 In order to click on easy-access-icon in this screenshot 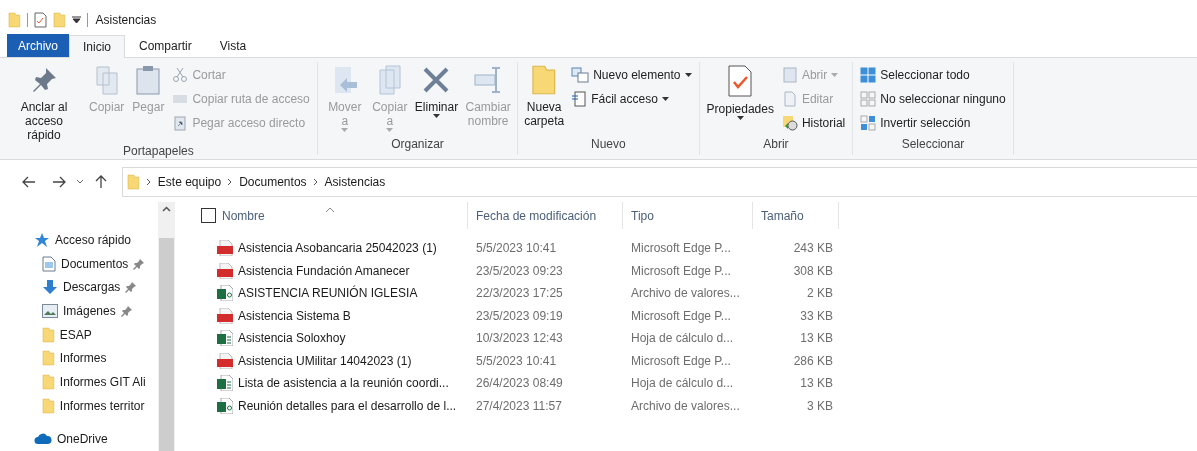, I will do `click(579, 99)`.